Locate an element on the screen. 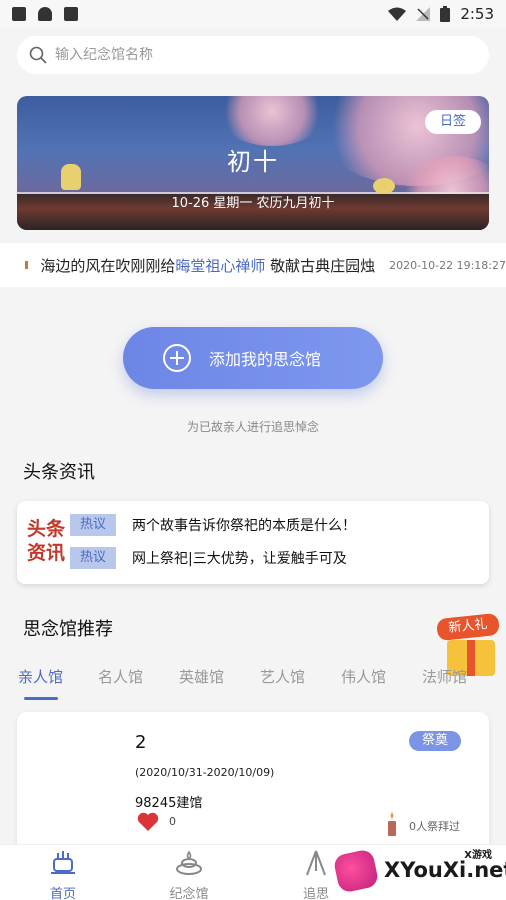 The image size is (506, 900). calendar-banner: 初十 10-26 星期一 农历九月初十 日签 is located at coordinates (253, 163).